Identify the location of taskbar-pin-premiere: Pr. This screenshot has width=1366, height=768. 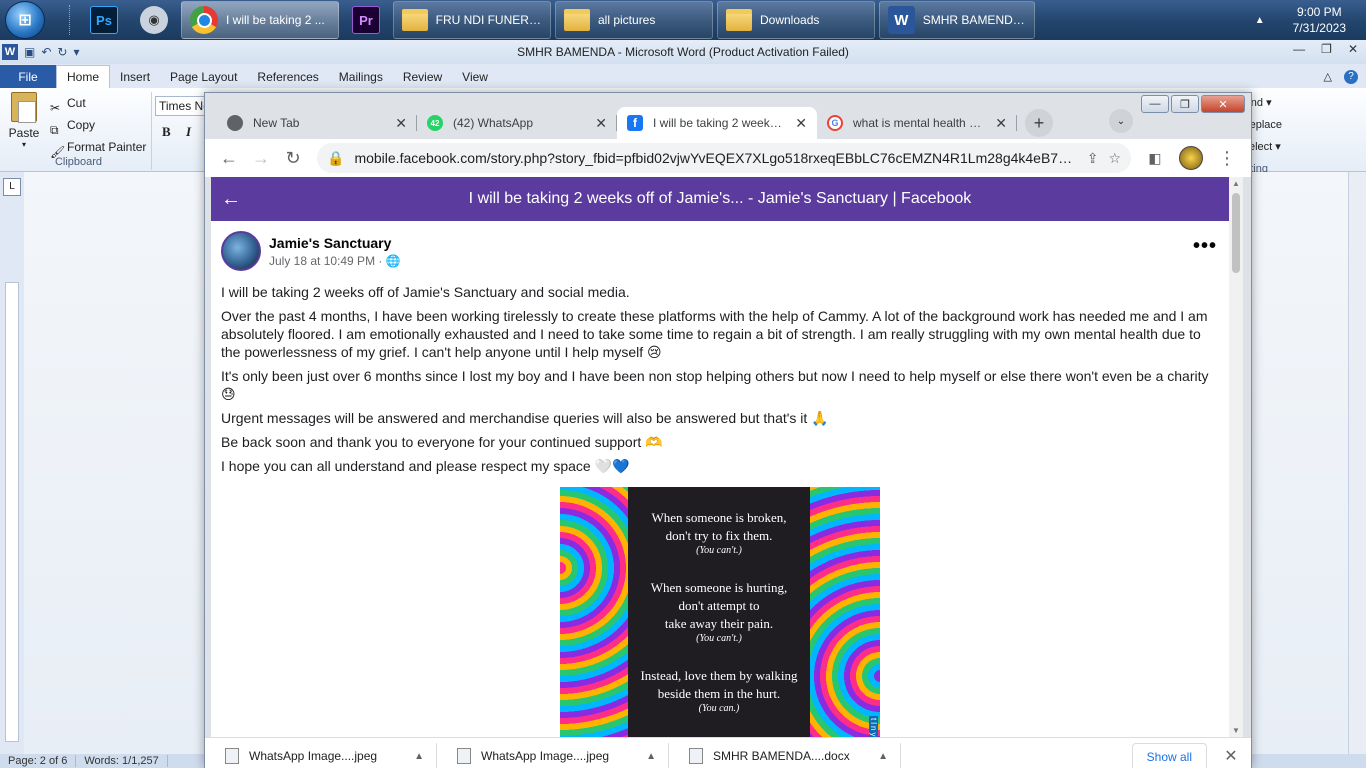
(366, 20).